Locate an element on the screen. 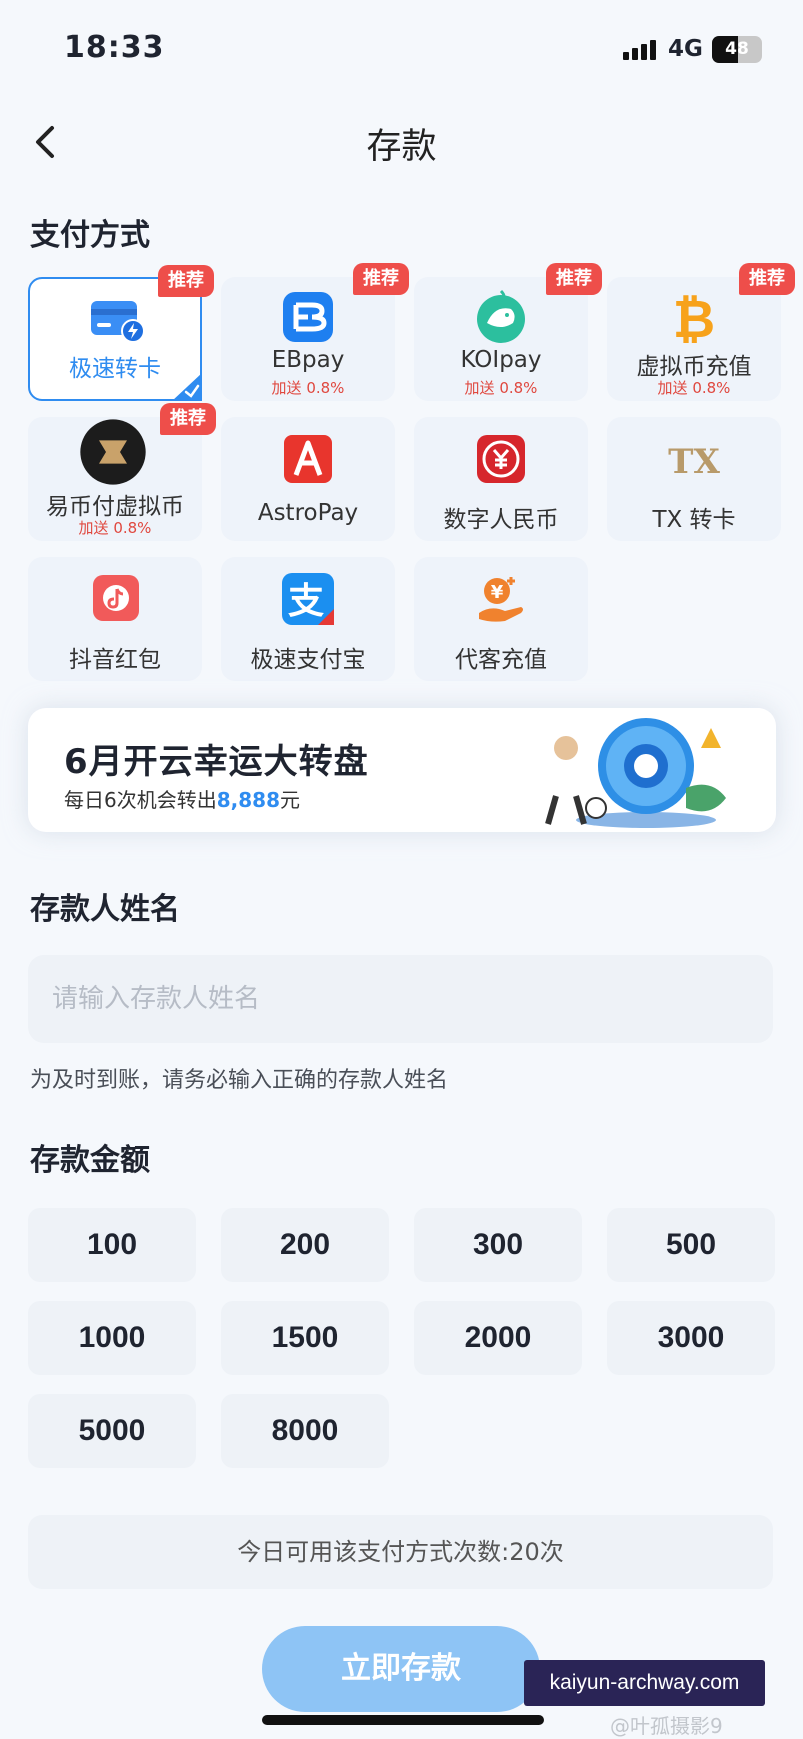 The width and height of the screenshot is (803, 1739). payment-method-koipay: KOIpay 加送 0.8% 推荐 is located at coordinates (508, 332).